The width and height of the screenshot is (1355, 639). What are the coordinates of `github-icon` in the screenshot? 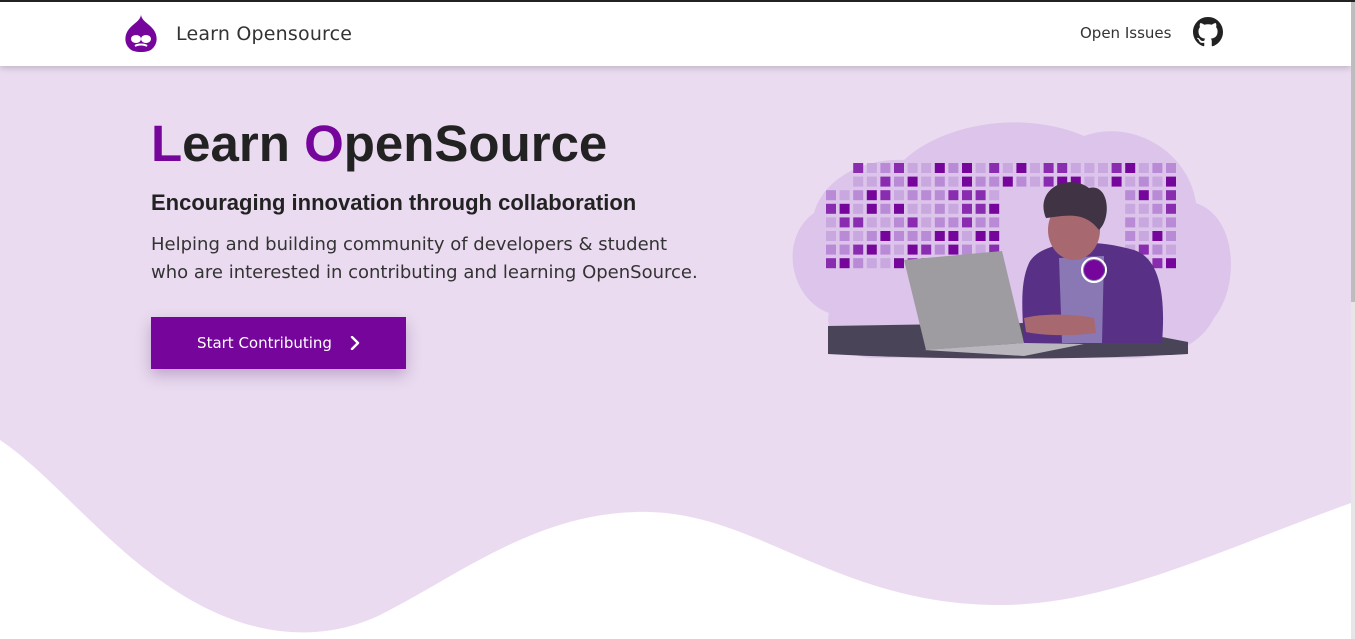 It's located at (1208, 32).